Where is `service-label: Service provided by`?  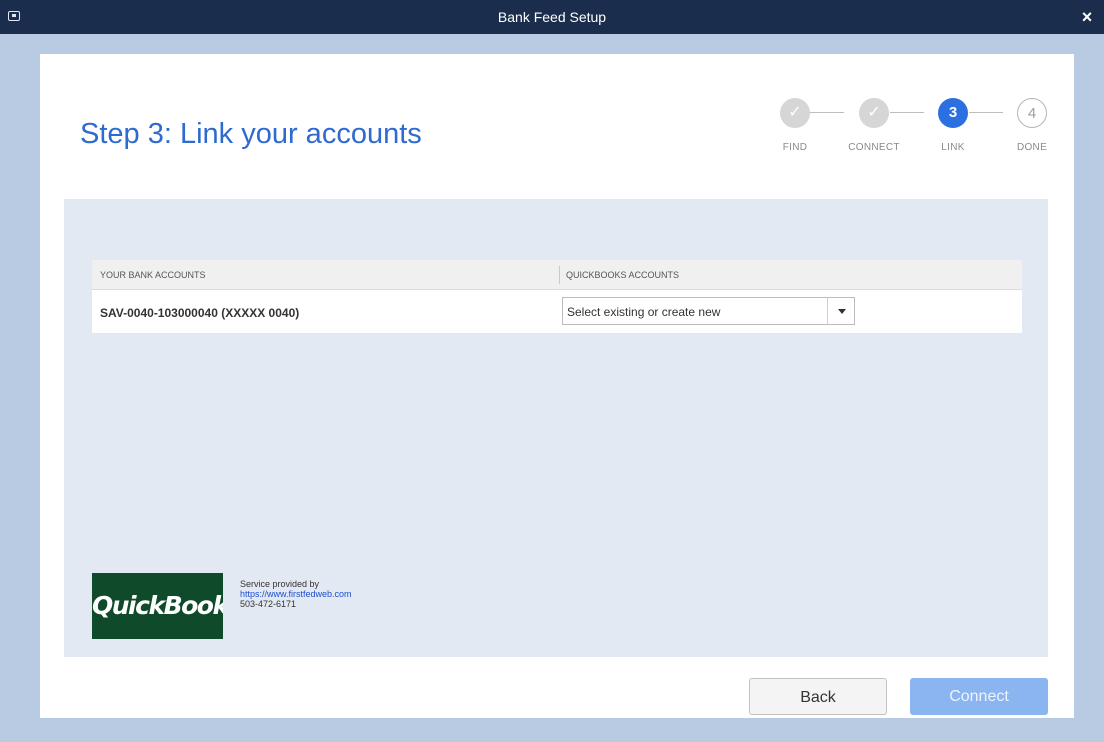 service-label: Service provided by is located at coordinates (280, 584).